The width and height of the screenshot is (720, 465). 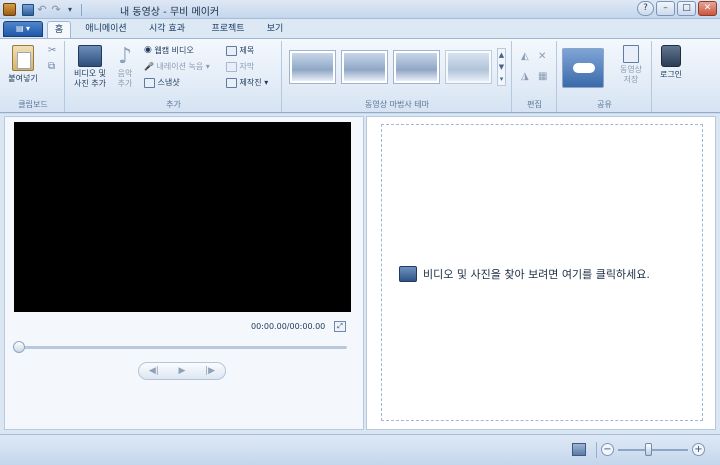 I want to click on timecode: 00:00.00/00:00.00, so click(x=288, y=326).